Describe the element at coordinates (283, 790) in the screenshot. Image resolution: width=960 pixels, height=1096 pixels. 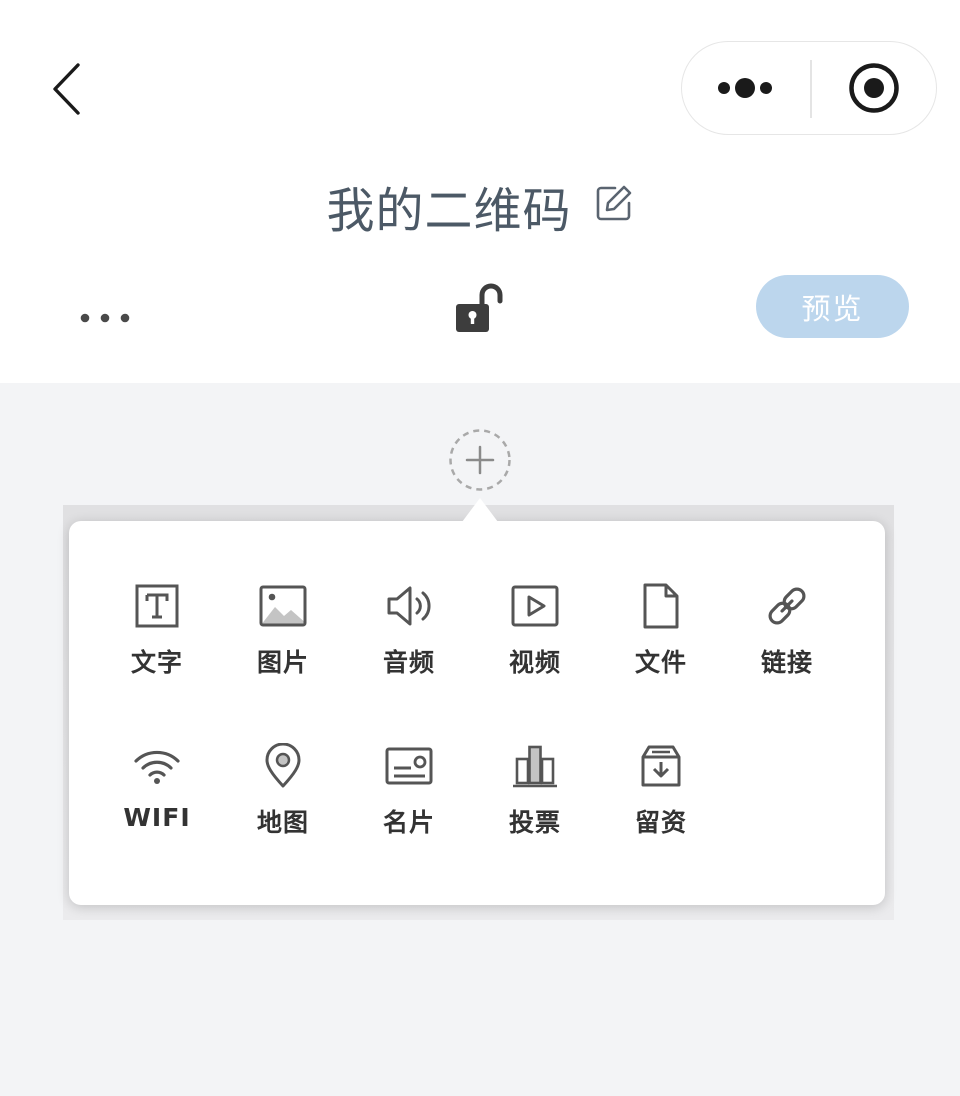
I see `menu-item-map: 地图` at that location.